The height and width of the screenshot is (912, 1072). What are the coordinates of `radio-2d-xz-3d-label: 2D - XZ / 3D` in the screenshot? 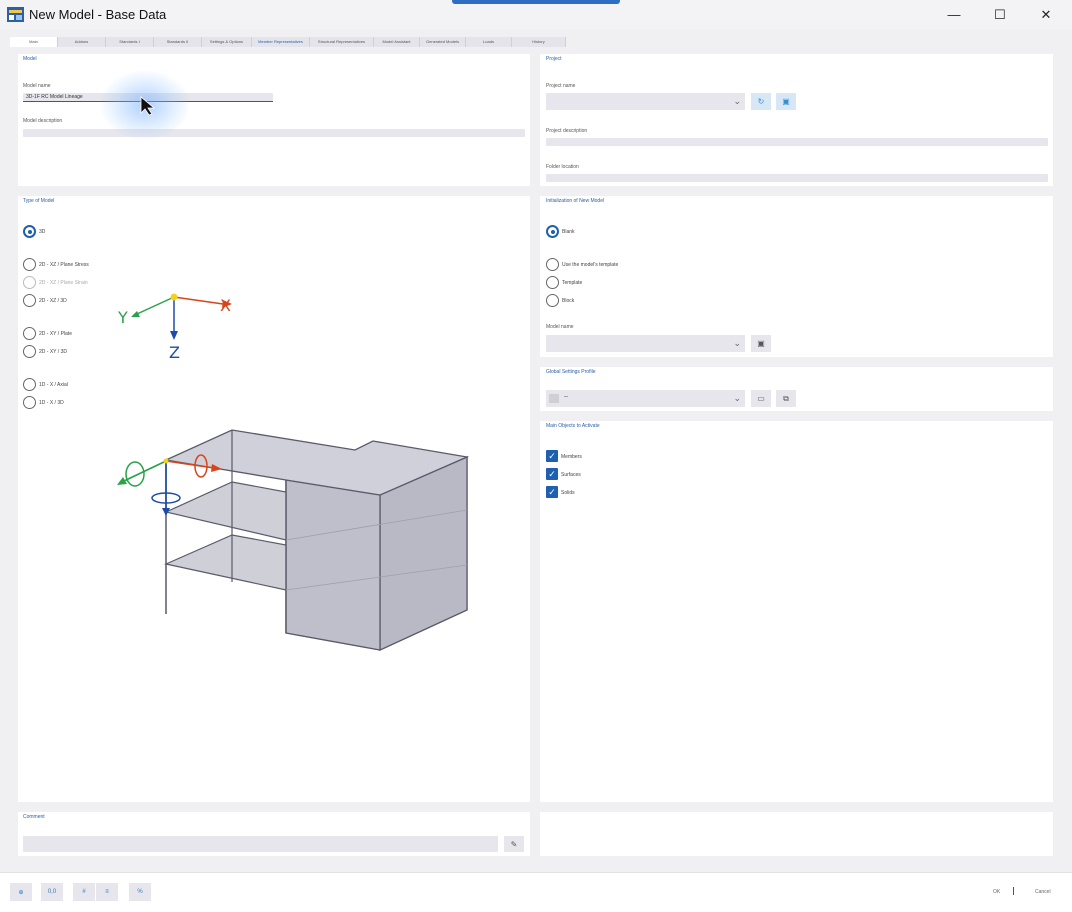 It's located at (53, 301).